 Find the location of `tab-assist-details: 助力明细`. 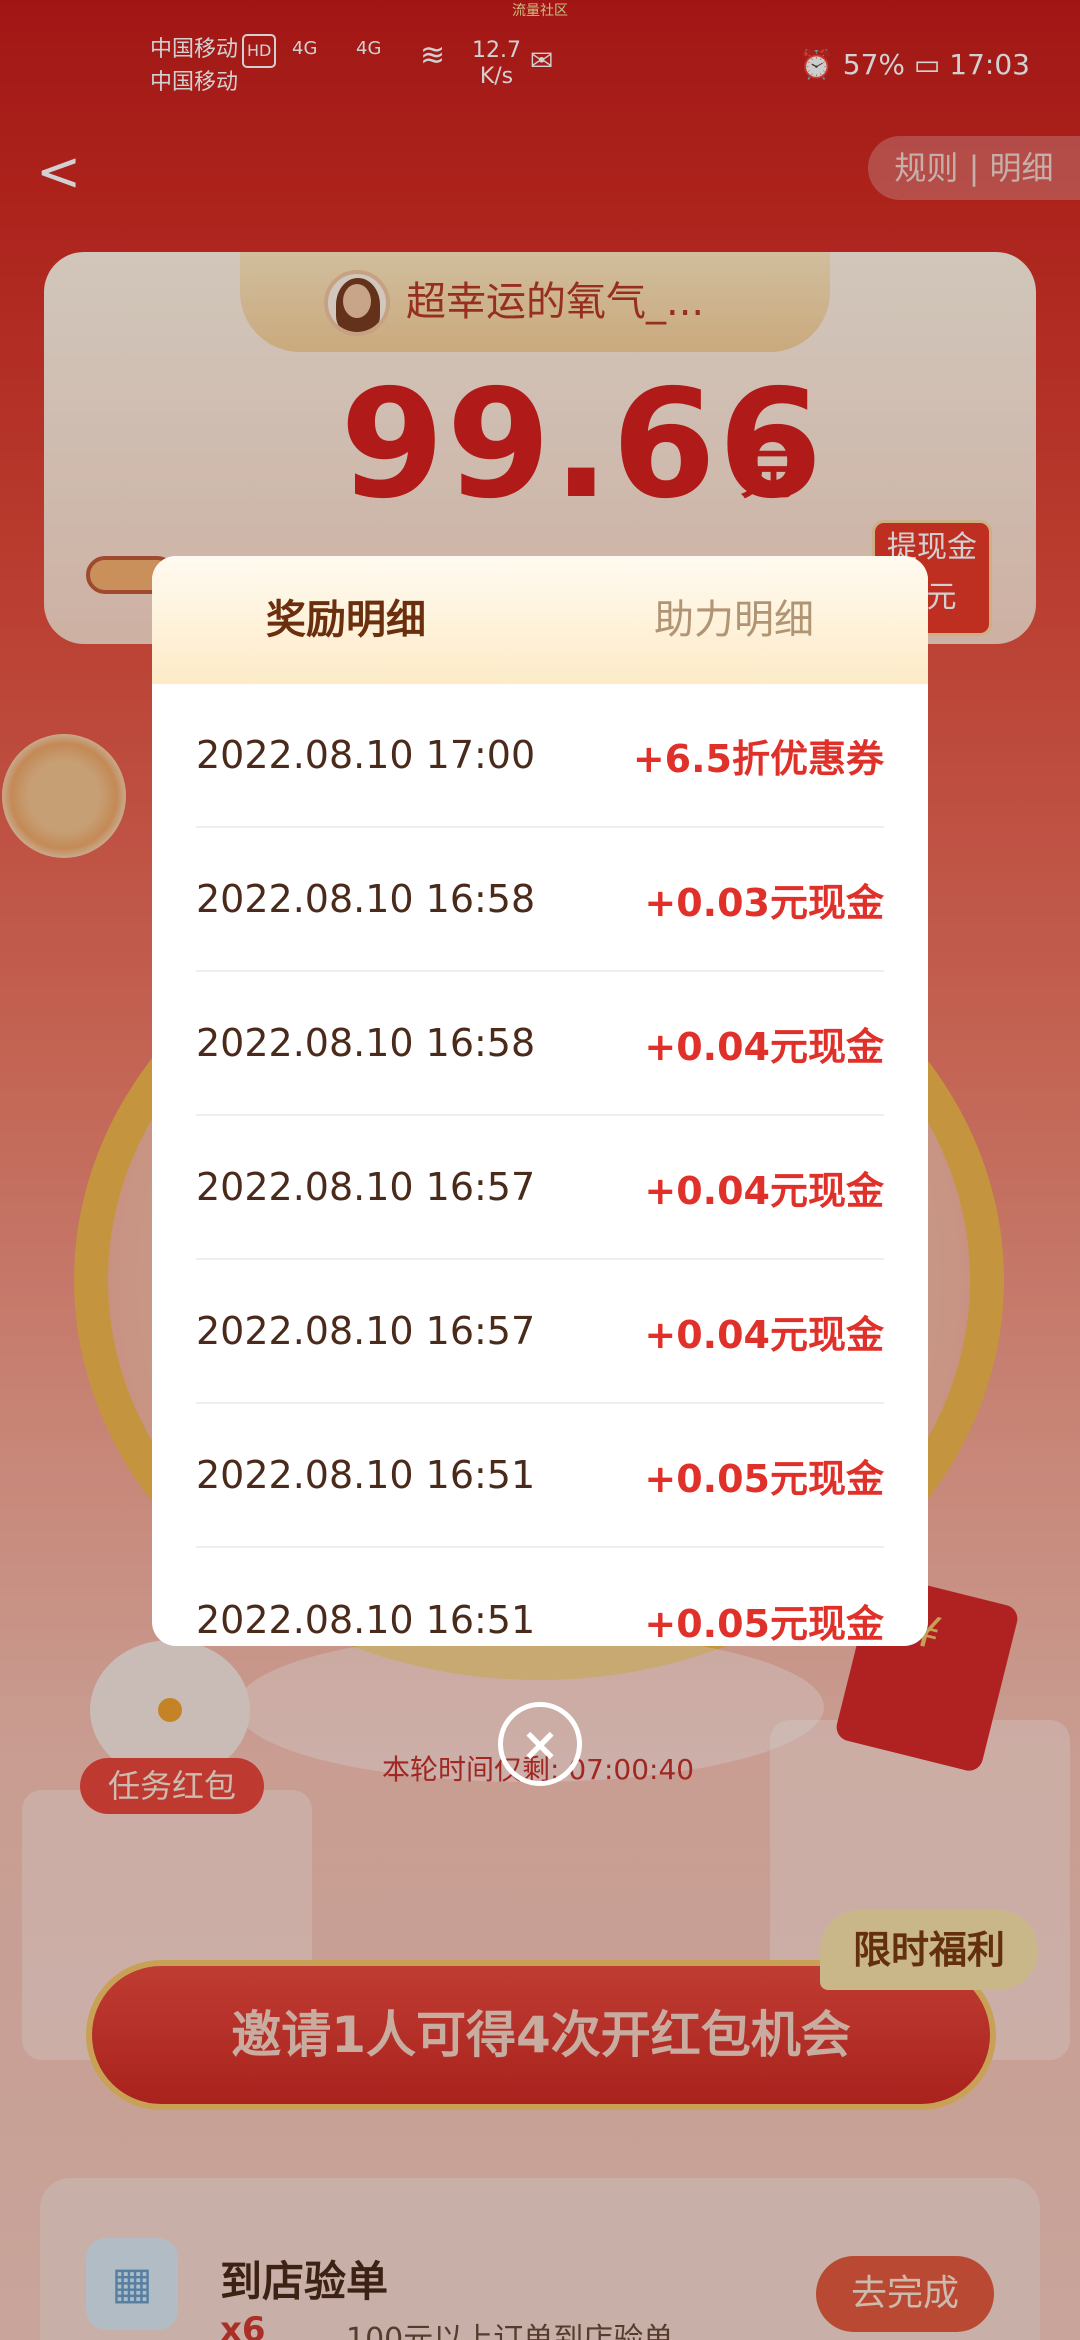

tab-assist-details: 助力明细 is located at coordinates (734, 620).